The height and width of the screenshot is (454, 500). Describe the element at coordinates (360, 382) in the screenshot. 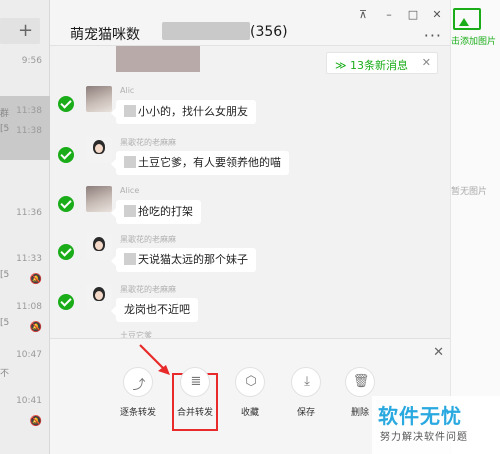

I see `trash-icon: 🗑` at that location.